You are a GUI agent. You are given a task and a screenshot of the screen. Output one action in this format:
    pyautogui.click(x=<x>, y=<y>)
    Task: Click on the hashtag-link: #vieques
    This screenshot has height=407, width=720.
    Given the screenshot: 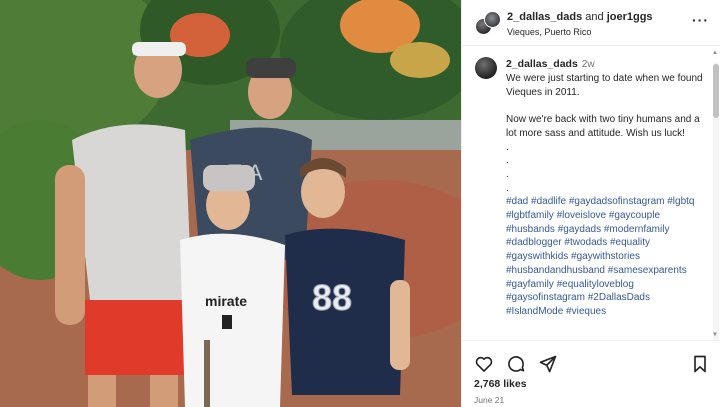 What is the action you would take?
    pyautogui.click(x=586, y=311)
    